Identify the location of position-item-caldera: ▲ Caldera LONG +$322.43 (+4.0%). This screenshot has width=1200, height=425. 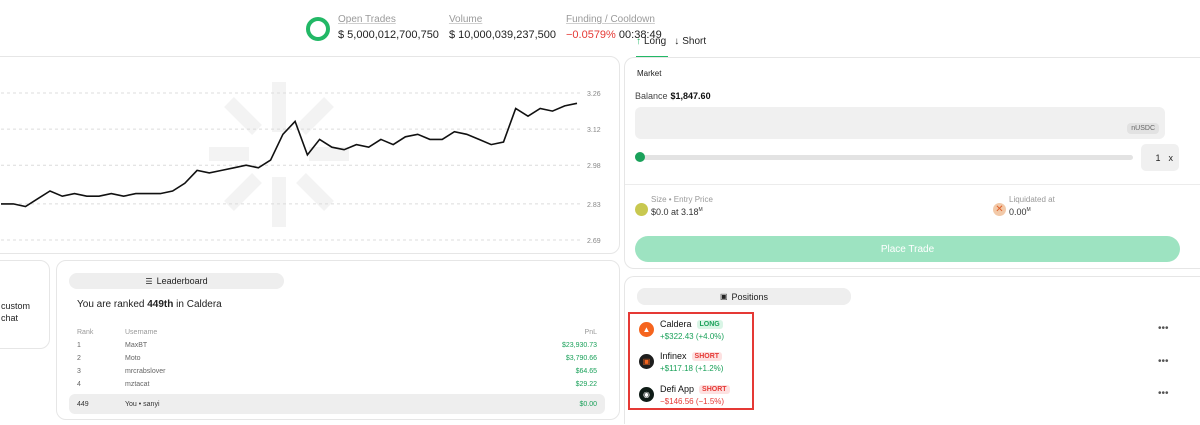
(681, 330).